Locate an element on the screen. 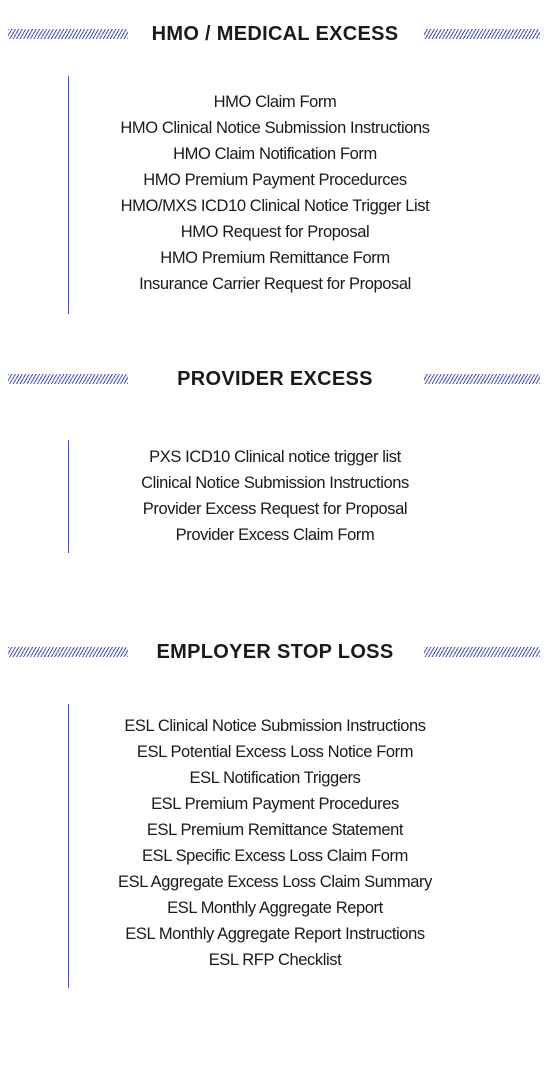 Image resolution: width=550 pixels, height=1080 pixels. link-insurance-carrier-rfp: Insurance Carrier Request for Proposal is located at coordinates (275, 284).